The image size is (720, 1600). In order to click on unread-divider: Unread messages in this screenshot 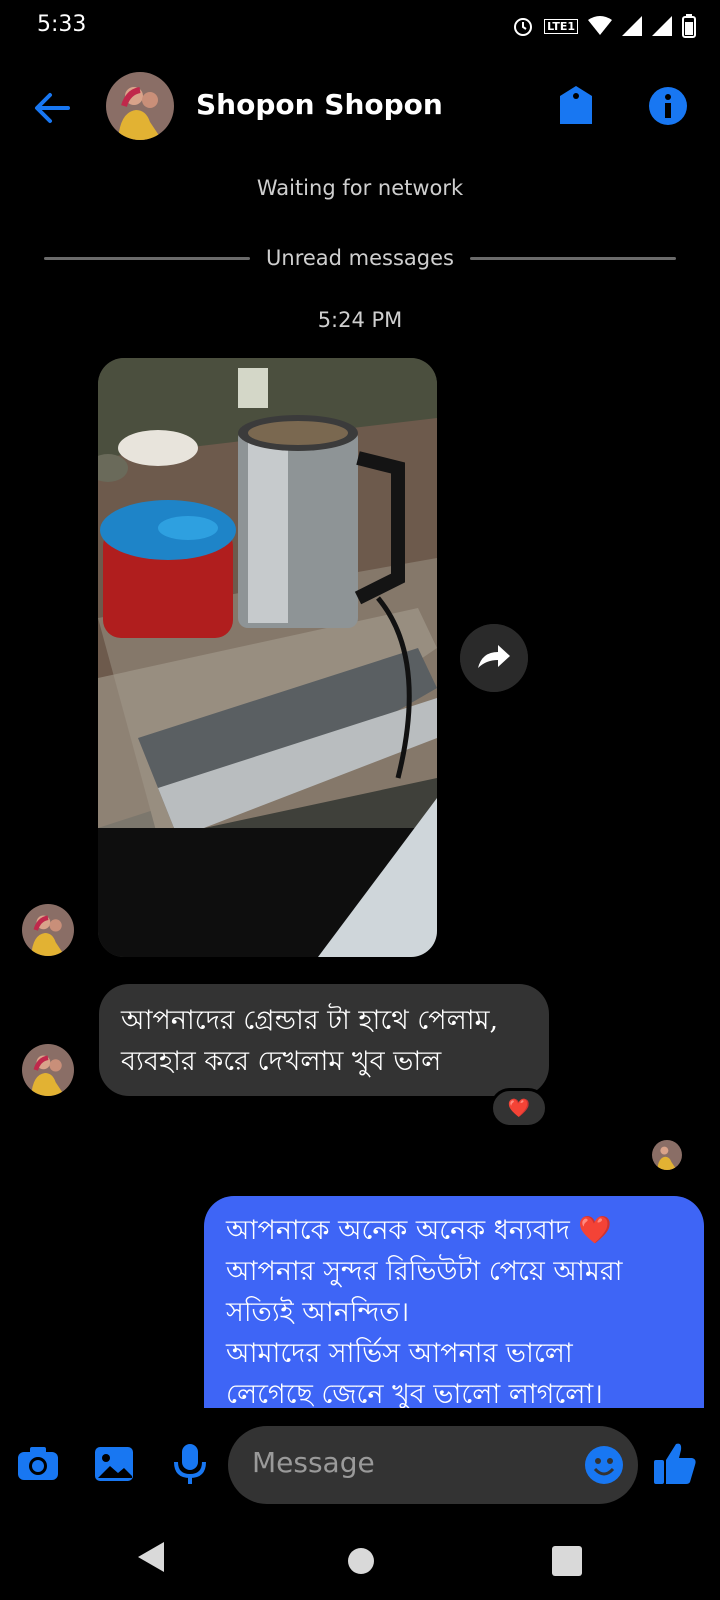, I will do `click(360, 258)`.